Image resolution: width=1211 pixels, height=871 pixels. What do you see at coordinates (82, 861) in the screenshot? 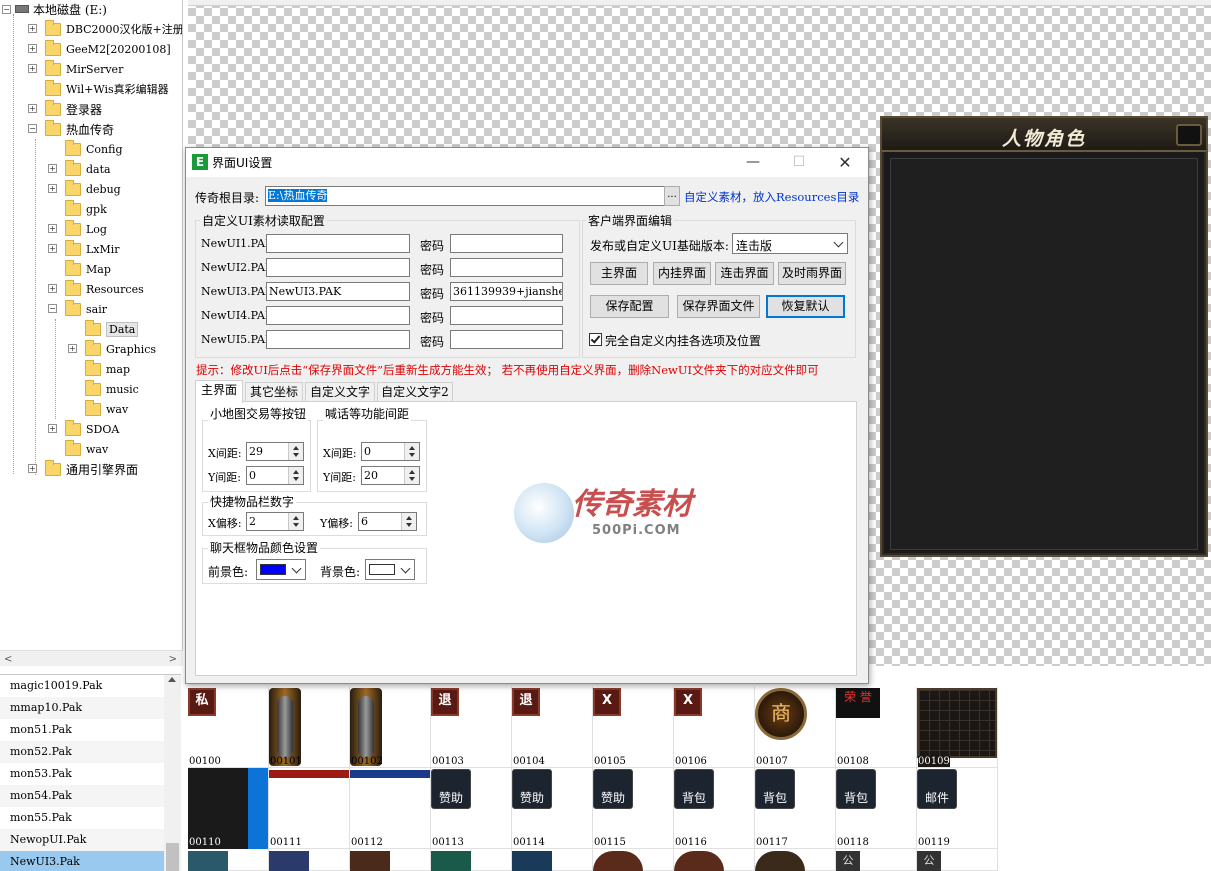
I see `list-item-selected: NewUI3.Pak` at bounding box center [82, 861].